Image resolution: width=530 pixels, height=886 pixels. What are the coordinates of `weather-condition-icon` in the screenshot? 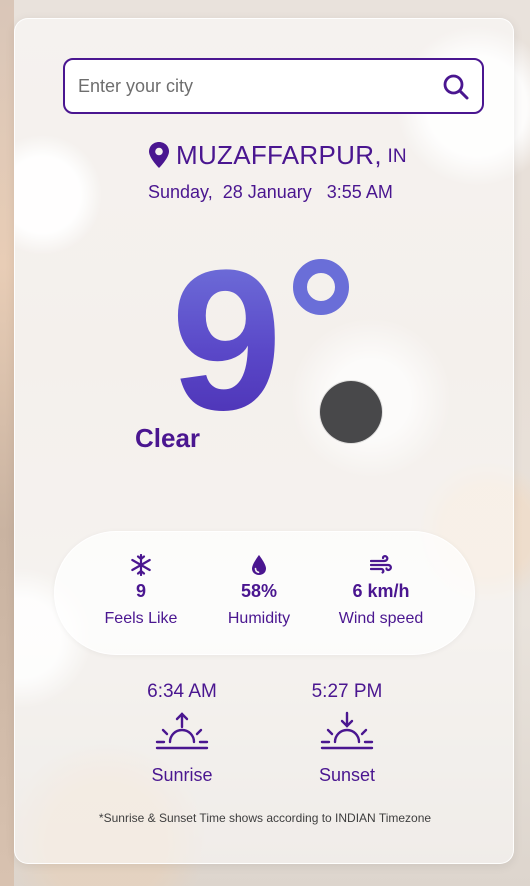 It's located at (351, 412).